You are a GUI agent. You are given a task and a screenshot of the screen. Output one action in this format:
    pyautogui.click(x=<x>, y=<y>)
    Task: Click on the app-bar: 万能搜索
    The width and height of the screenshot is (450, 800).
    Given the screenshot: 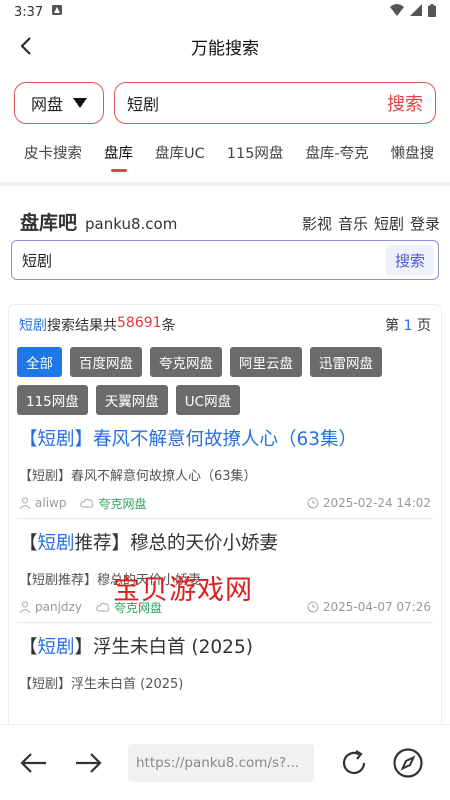 What is the action you would take?
    pyautogui.click(x=225, y=46)
    